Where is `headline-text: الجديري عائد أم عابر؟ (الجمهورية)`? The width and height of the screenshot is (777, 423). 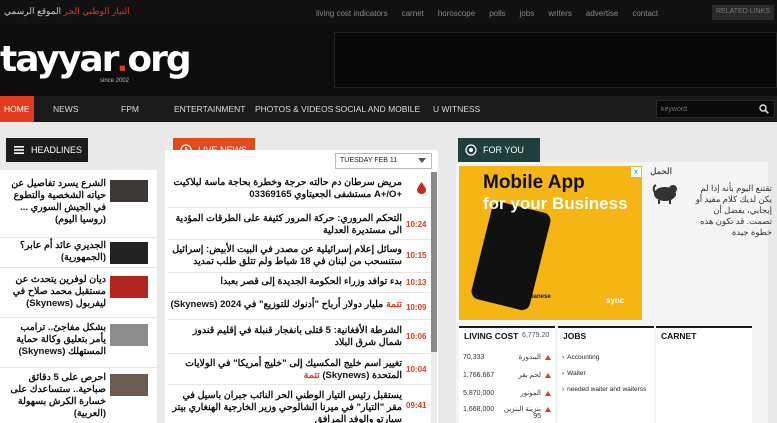
headline-text: الجديري عائد أم عابر؟ (الجمهورية) is located at coordinates (62, 251).